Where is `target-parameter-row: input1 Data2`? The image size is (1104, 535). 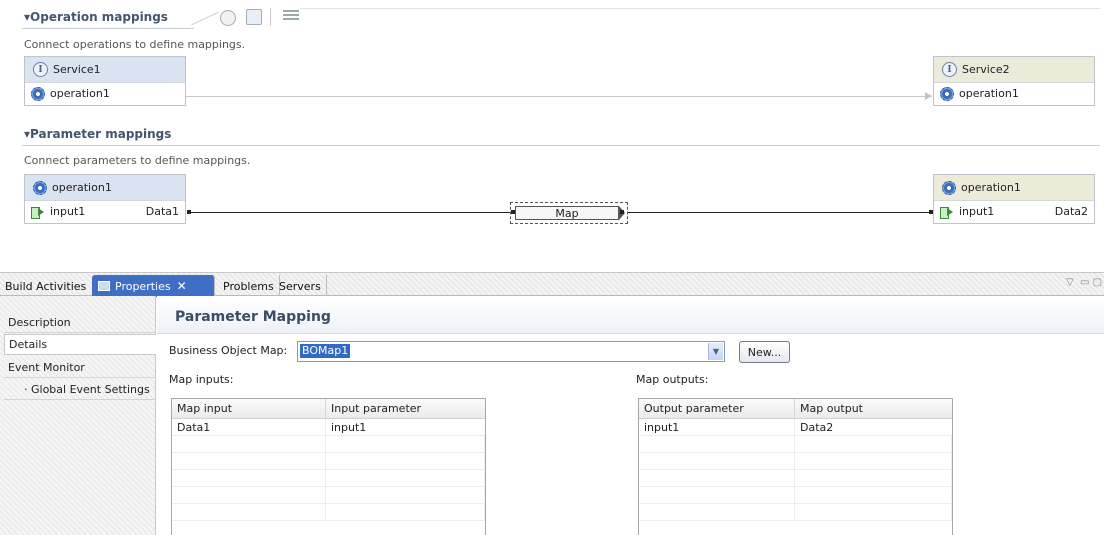 target-parameter-row: input1 Data2 is located at coordinates (1014, 211).